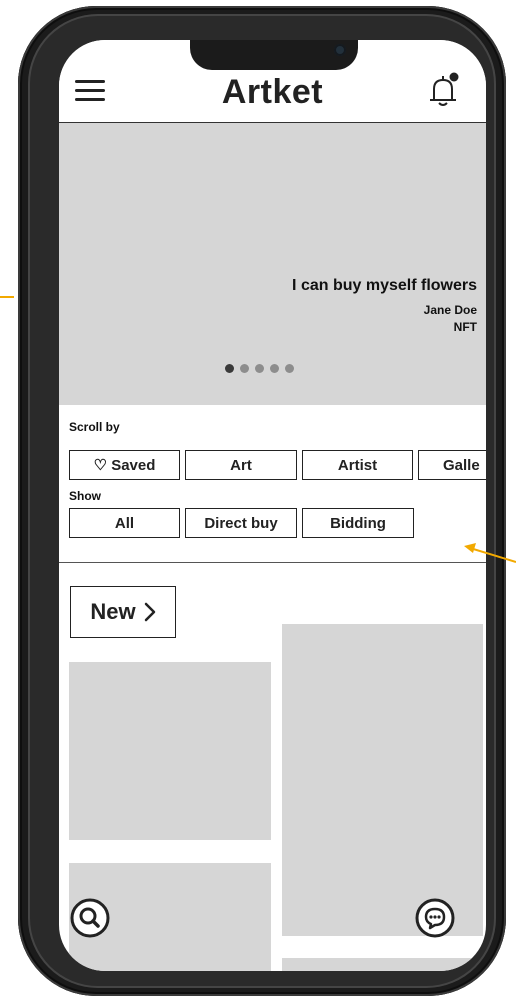 This screenshot has height=998, width=516. I want to click on notifications-button, so click(443, 90).